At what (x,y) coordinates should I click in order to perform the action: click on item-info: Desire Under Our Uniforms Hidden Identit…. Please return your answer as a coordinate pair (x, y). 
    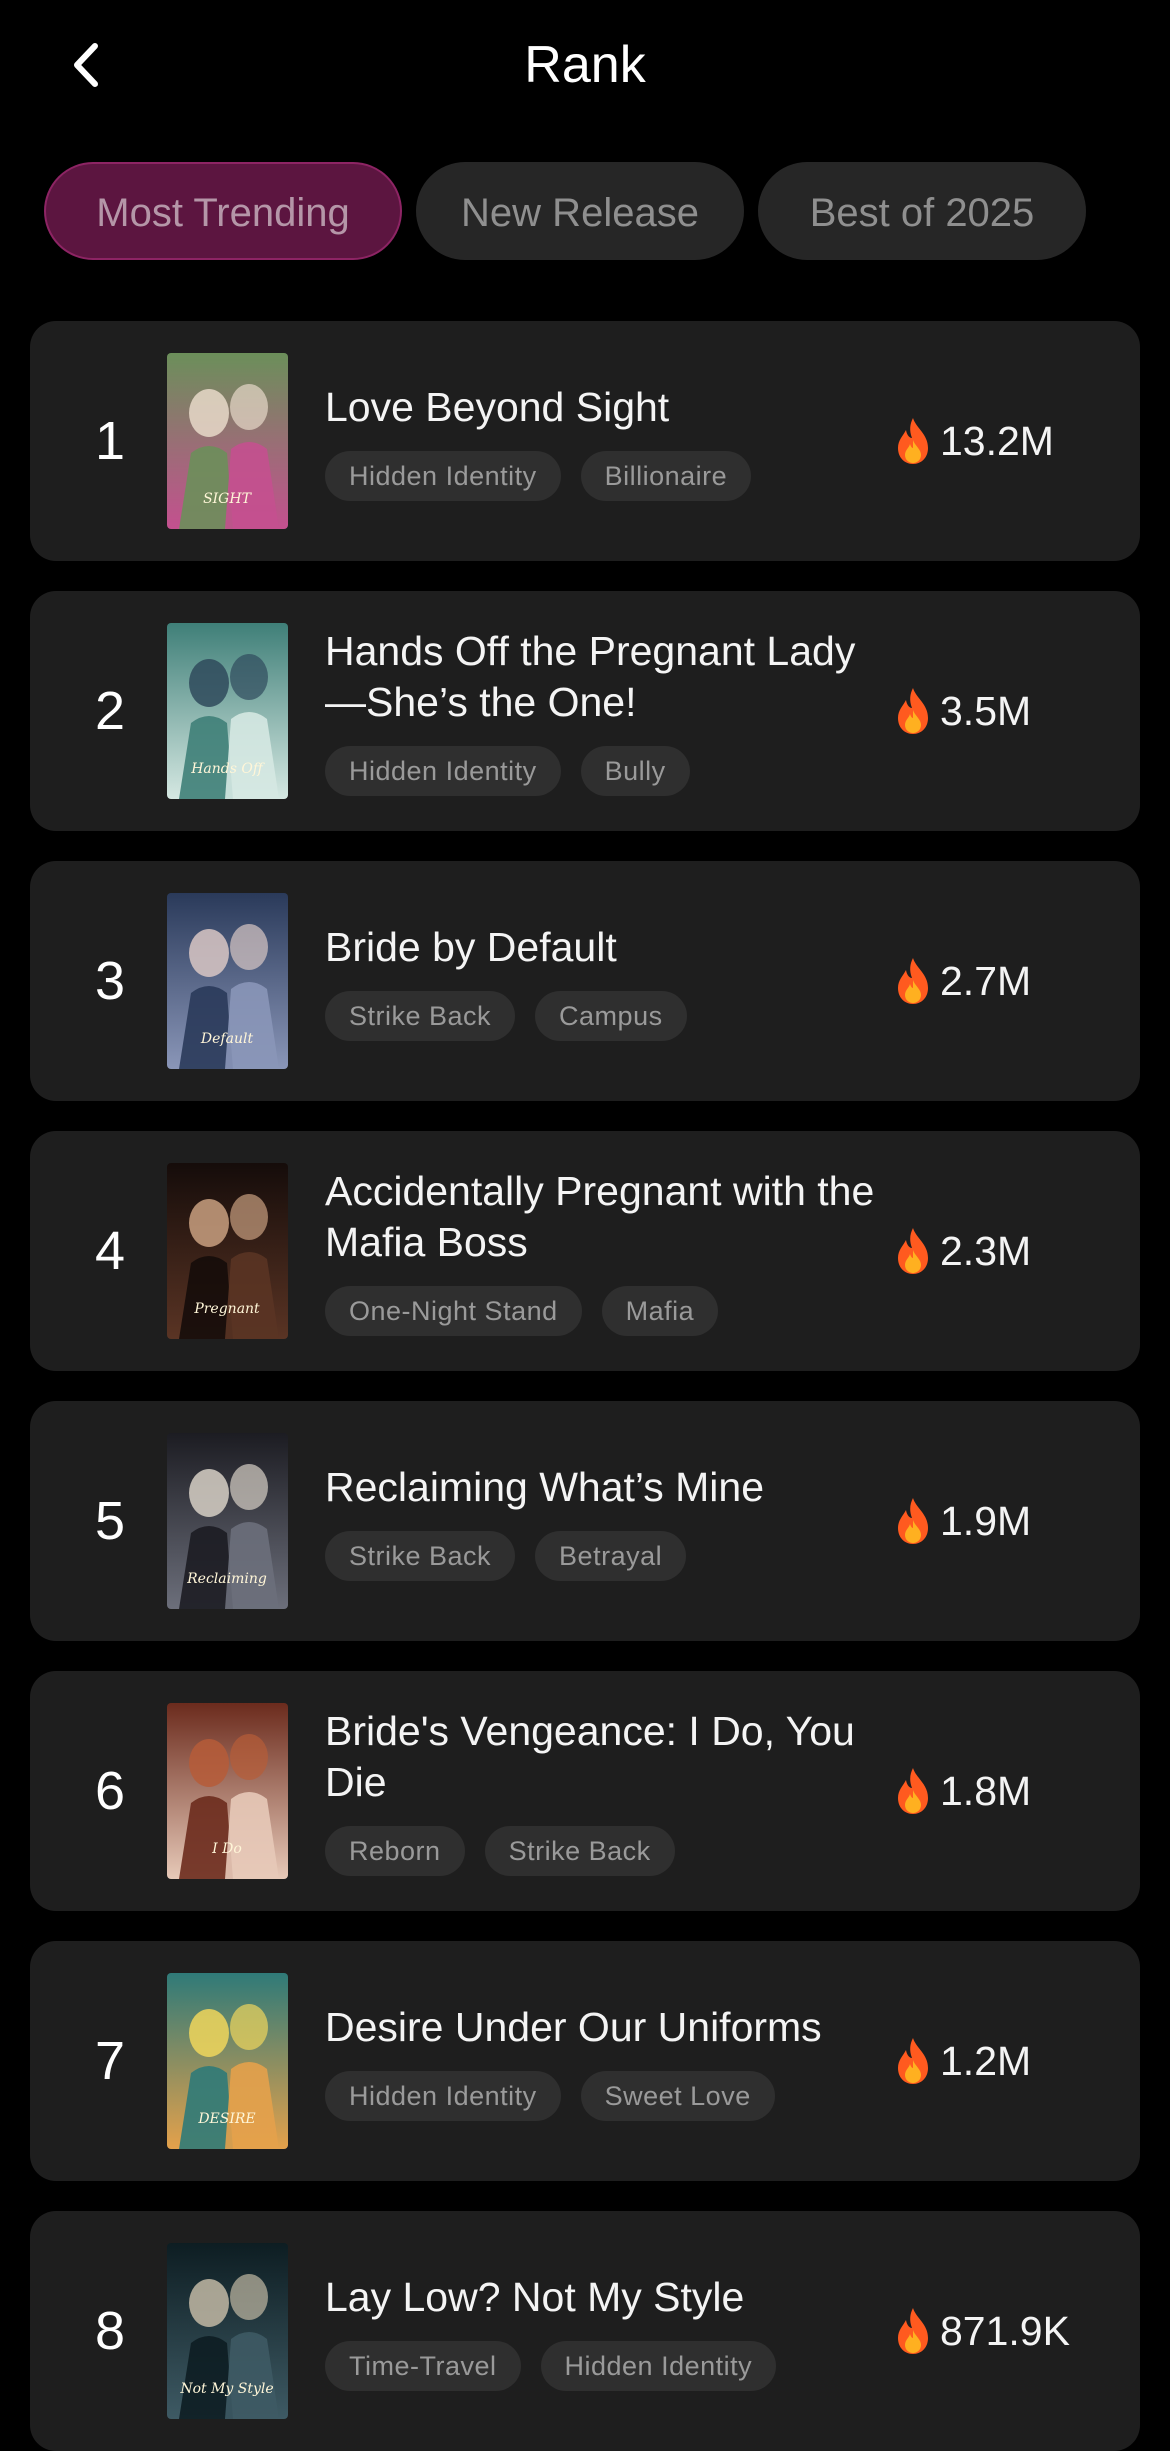
    Looking at the image, I should click on (605, 2061).